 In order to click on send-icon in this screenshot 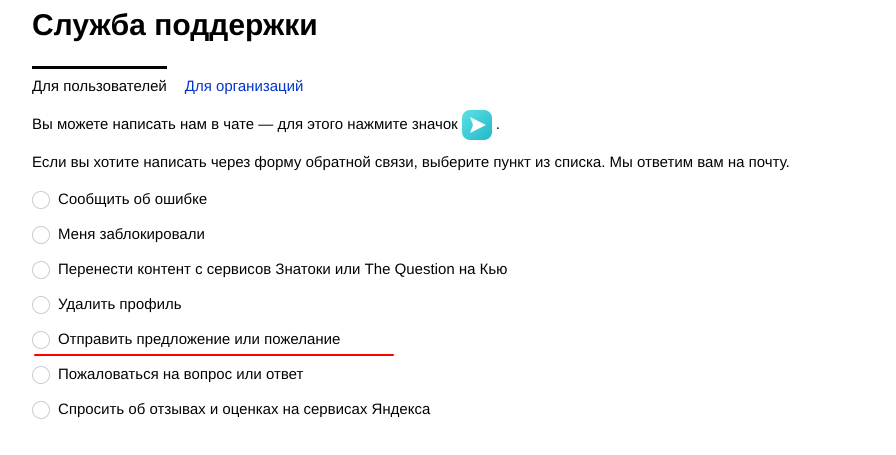, I will do `click(477, 125)`.